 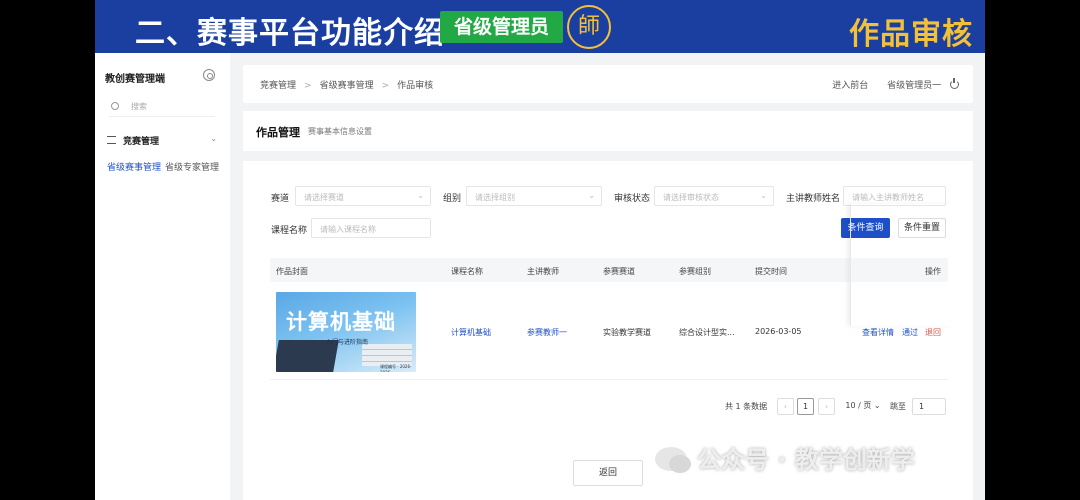 What do you see at coordinates (911, 34) in the screenshot?
I see `banner-section-title: 作品审核` at bounding box center [911, 34].